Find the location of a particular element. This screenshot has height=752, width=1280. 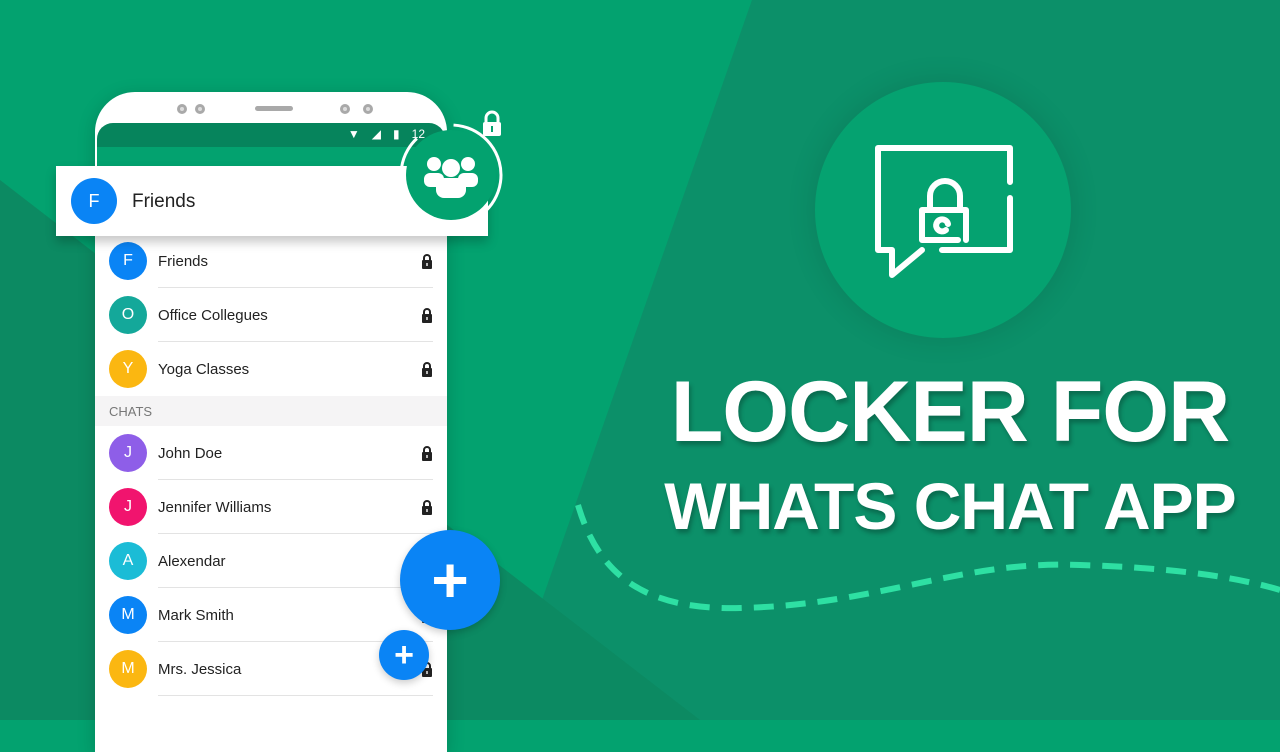

contact-name: Alexendar is located at coordinates (192, 561).